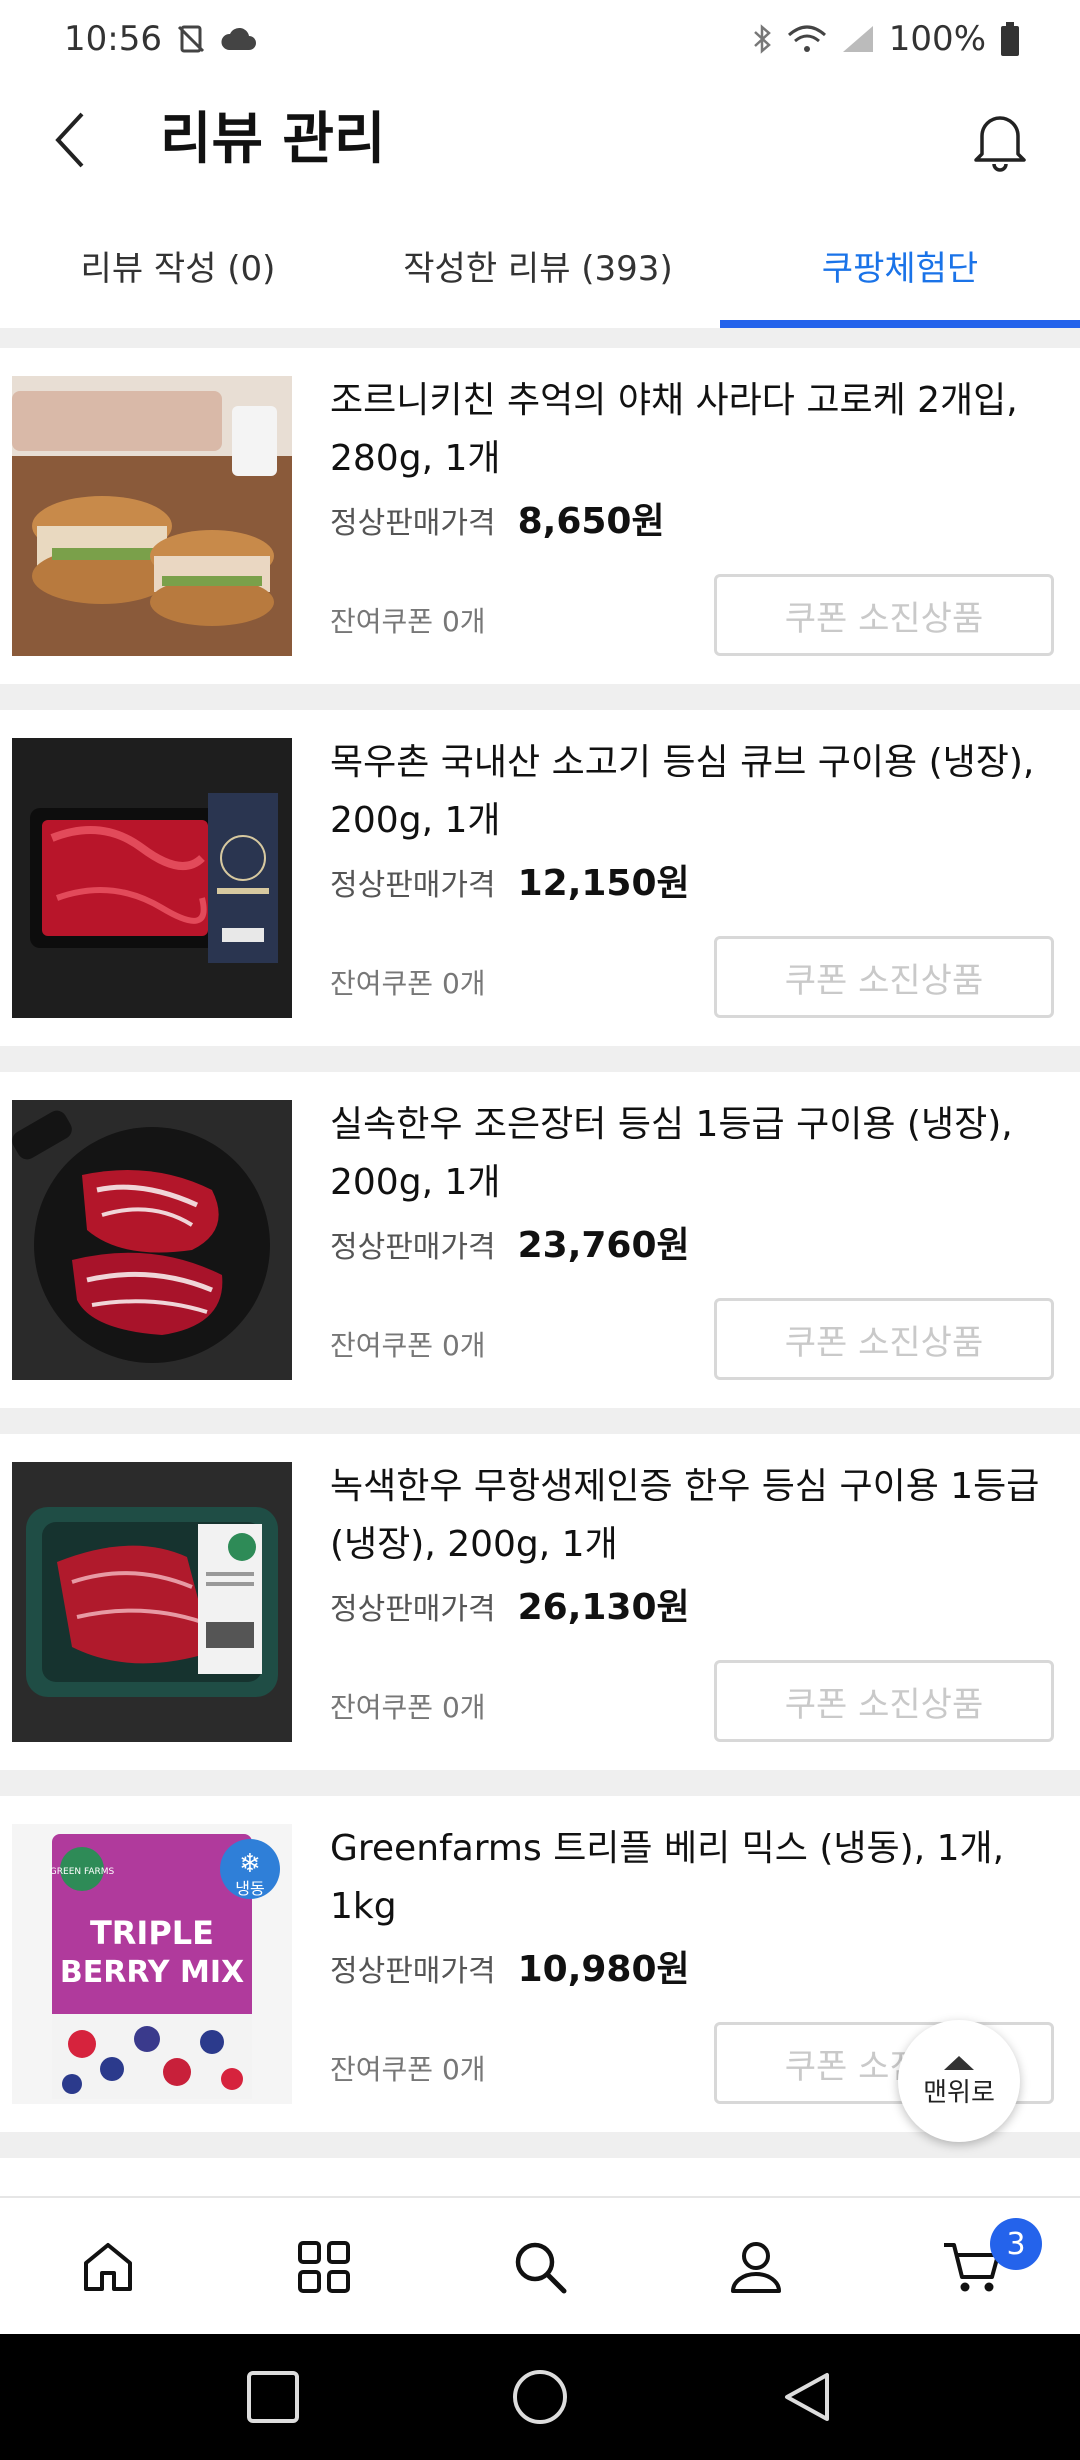 Image resolution: width=1080 pixels, height=2460 pixels. What do you see at coordinates (762, 39) in the screenshot?
I see `bluetooth-icon` at bounding box center [762, 39].